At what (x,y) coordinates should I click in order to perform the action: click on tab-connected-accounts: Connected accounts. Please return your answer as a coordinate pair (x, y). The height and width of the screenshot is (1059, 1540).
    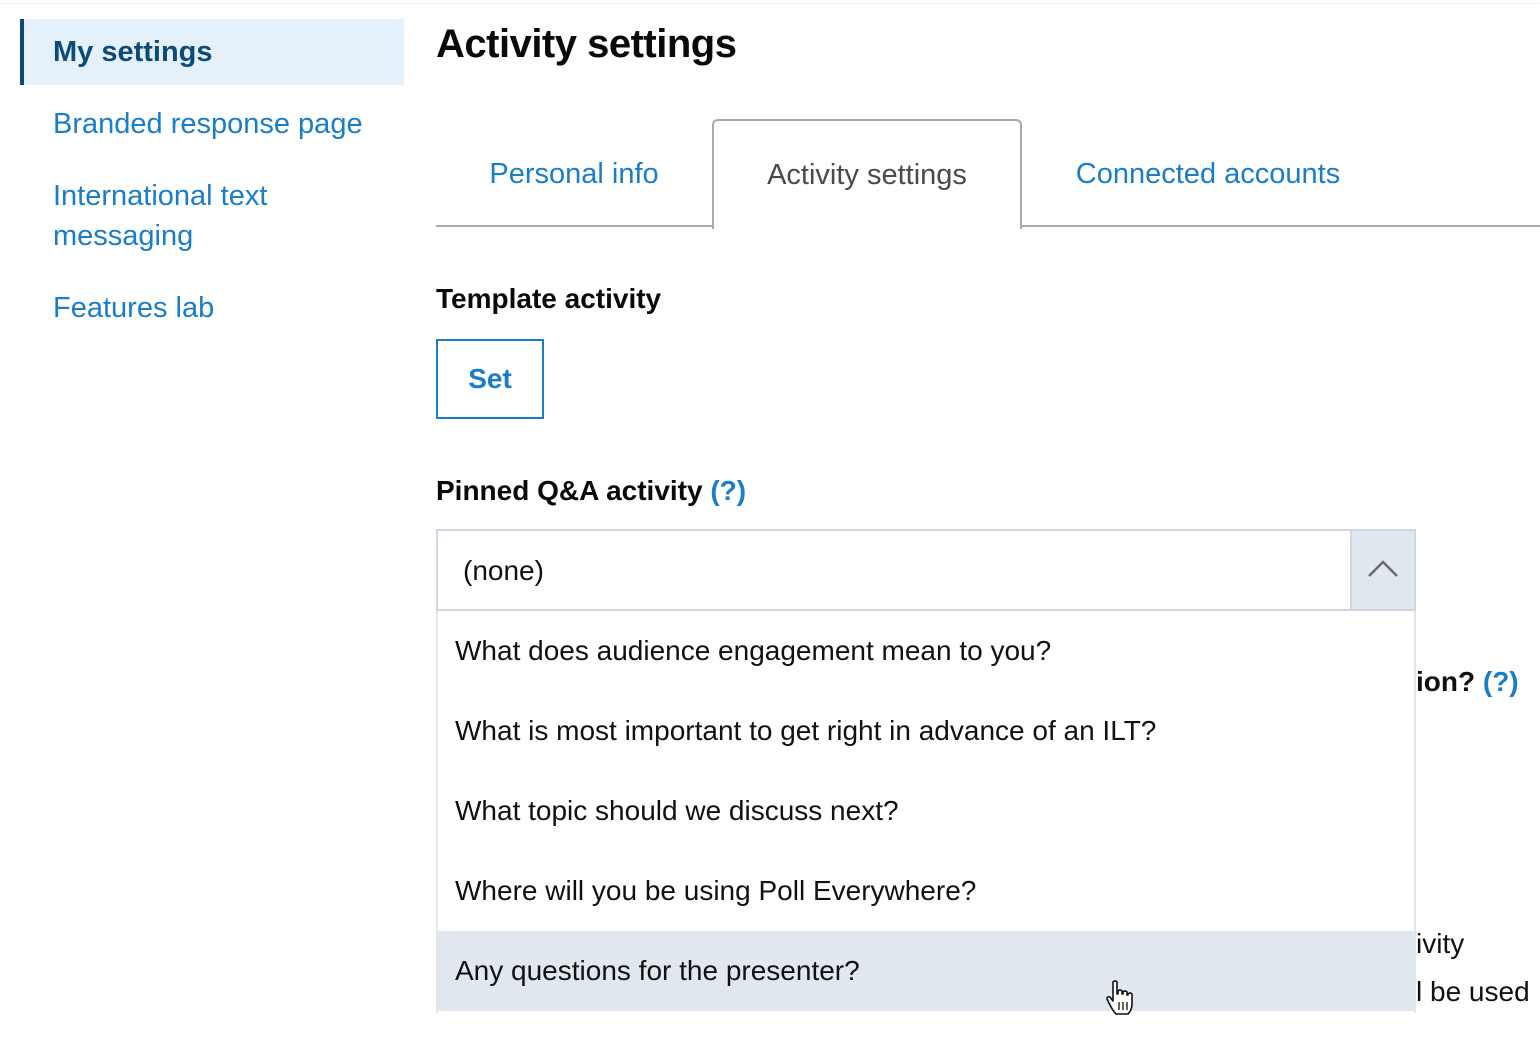
    Looking at the image, I should click on (1208, 173).